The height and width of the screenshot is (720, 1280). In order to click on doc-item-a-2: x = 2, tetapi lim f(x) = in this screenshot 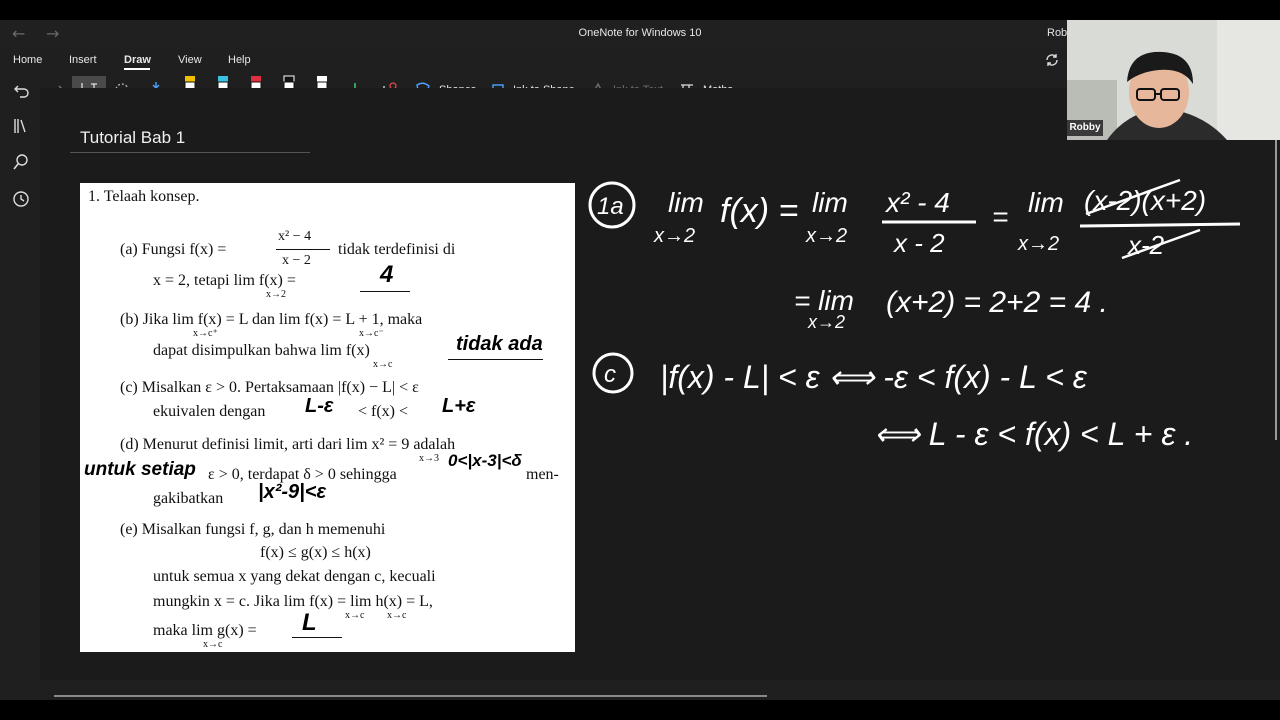, I will do `click(224, 280)`.